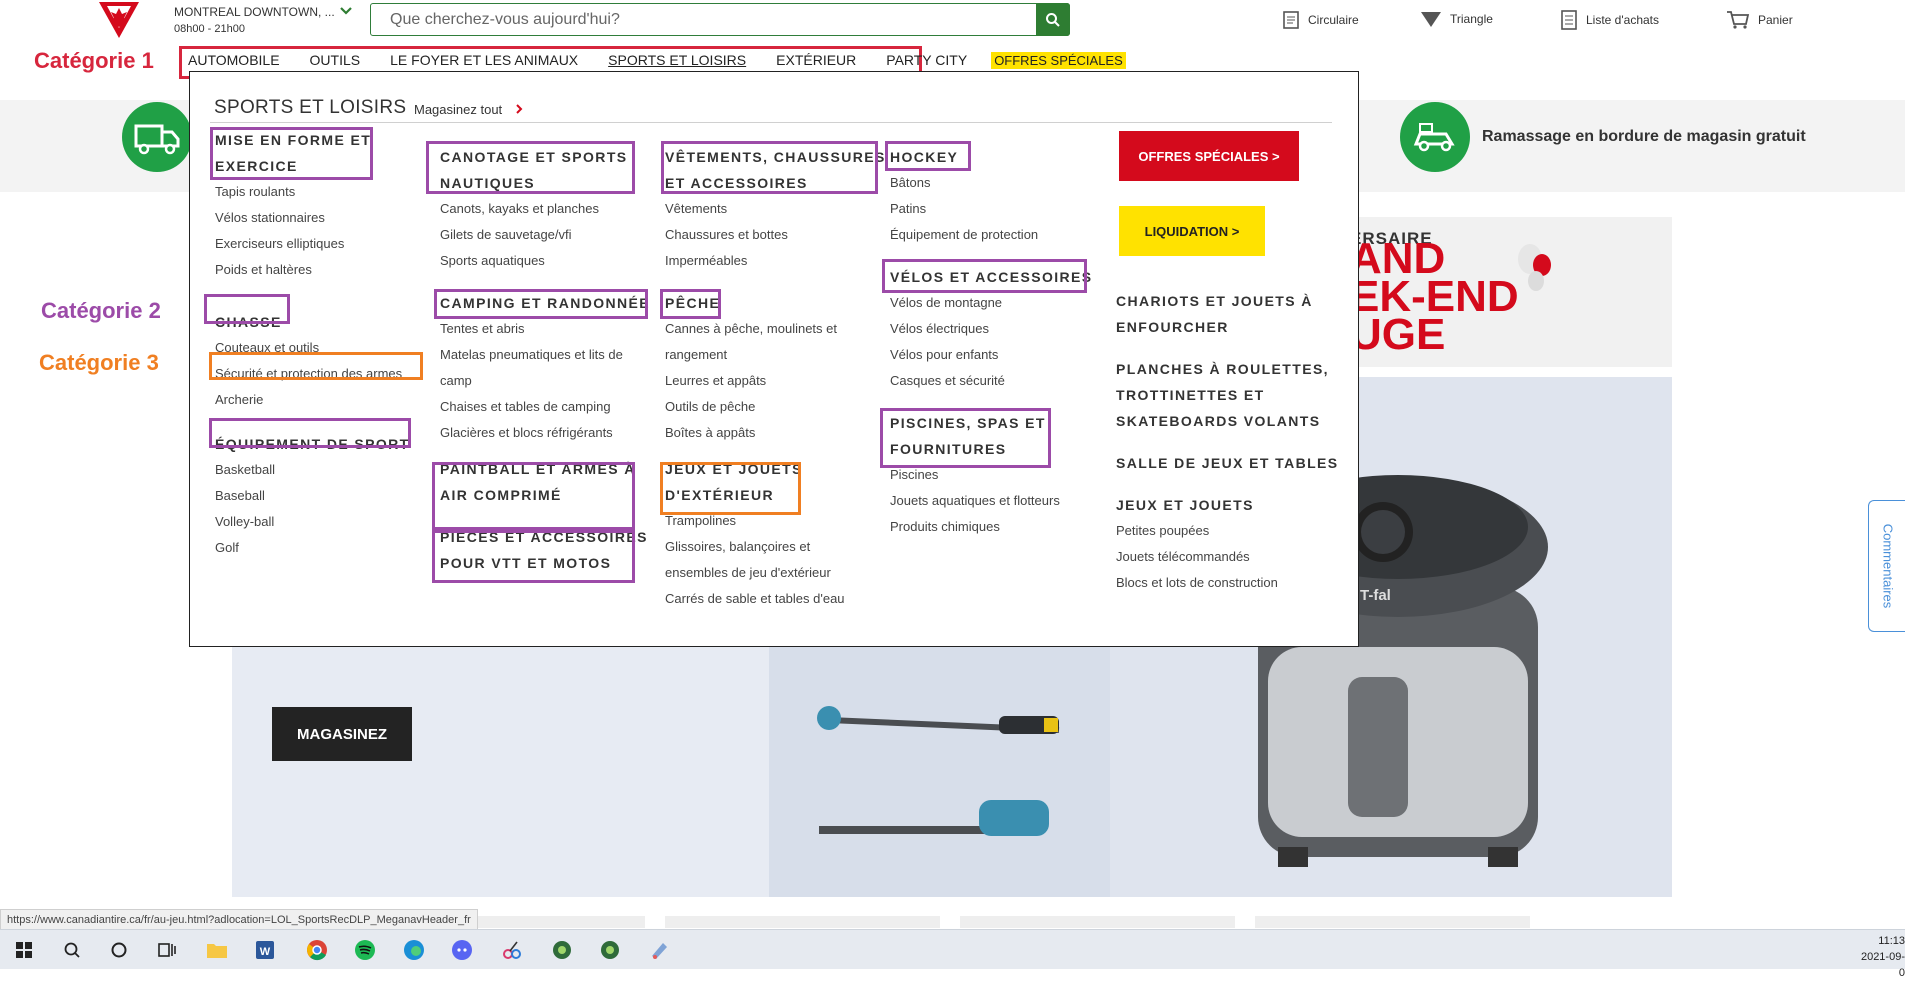 Image resolution: width=1905 pixels, height=981 pixels. What do you see at coordinates (769, 167) in the screenshot?
I see `cat2-box-vetements` at bounding box center [769, 167].